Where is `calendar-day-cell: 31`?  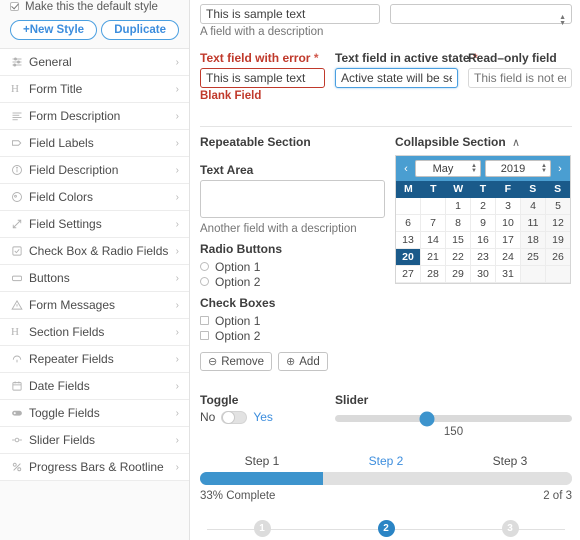
calendar-day-cell: 31 is located at coordinates (508, 274).